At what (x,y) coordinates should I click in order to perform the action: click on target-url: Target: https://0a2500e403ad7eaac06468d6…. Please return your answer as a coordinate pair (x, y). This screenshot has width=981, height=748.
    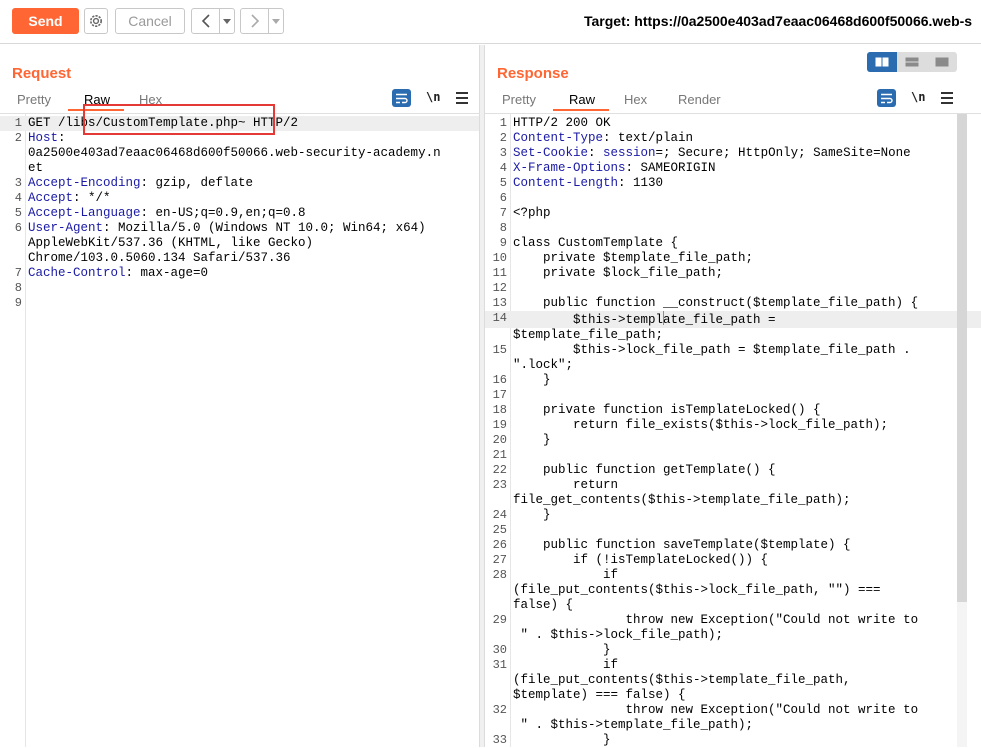
    Looking at the image, I should click on (778, 21).